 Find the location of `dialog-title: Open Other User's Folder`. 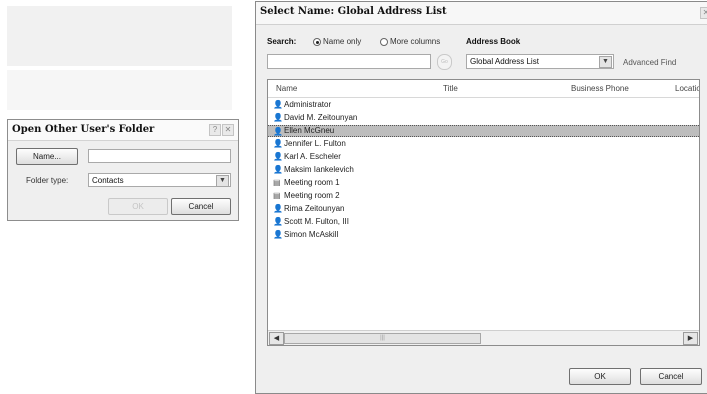

dialog-title: Open Other User's Folder is located at coordinates (83, 129).